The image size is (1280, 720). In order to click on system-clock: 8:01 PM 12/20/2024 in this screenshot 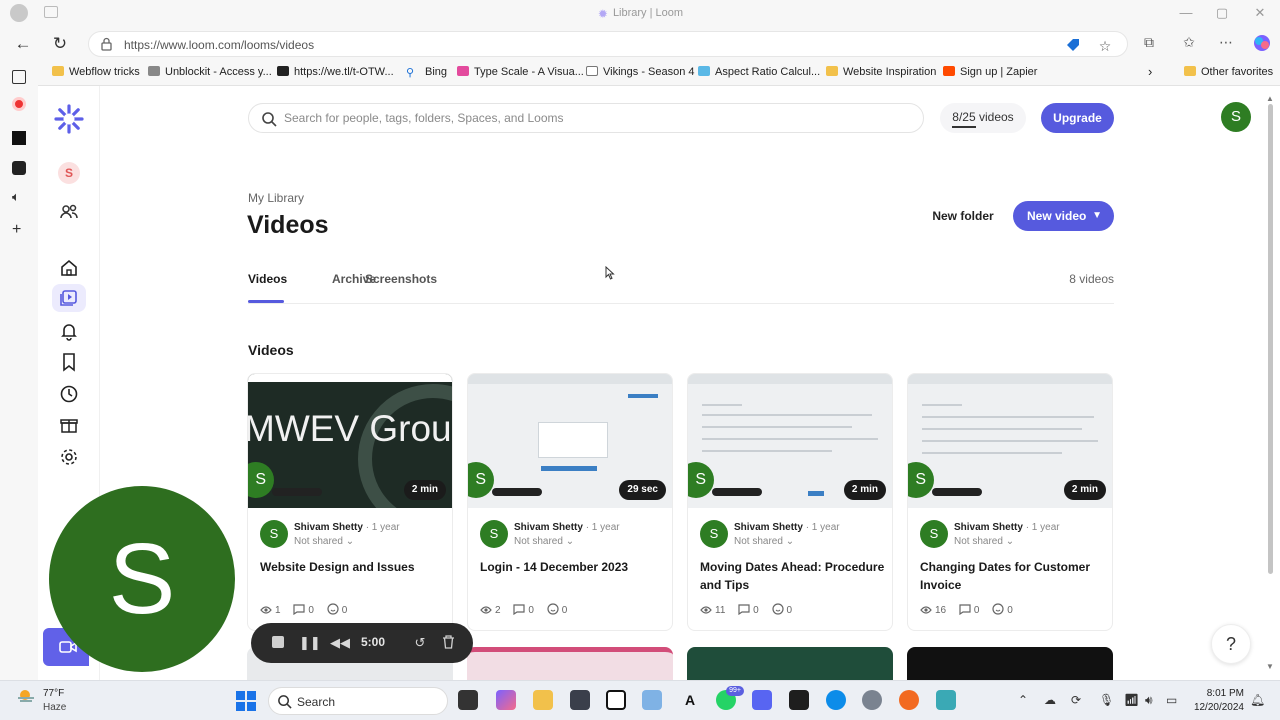, I will do `click(1216, 701)`.